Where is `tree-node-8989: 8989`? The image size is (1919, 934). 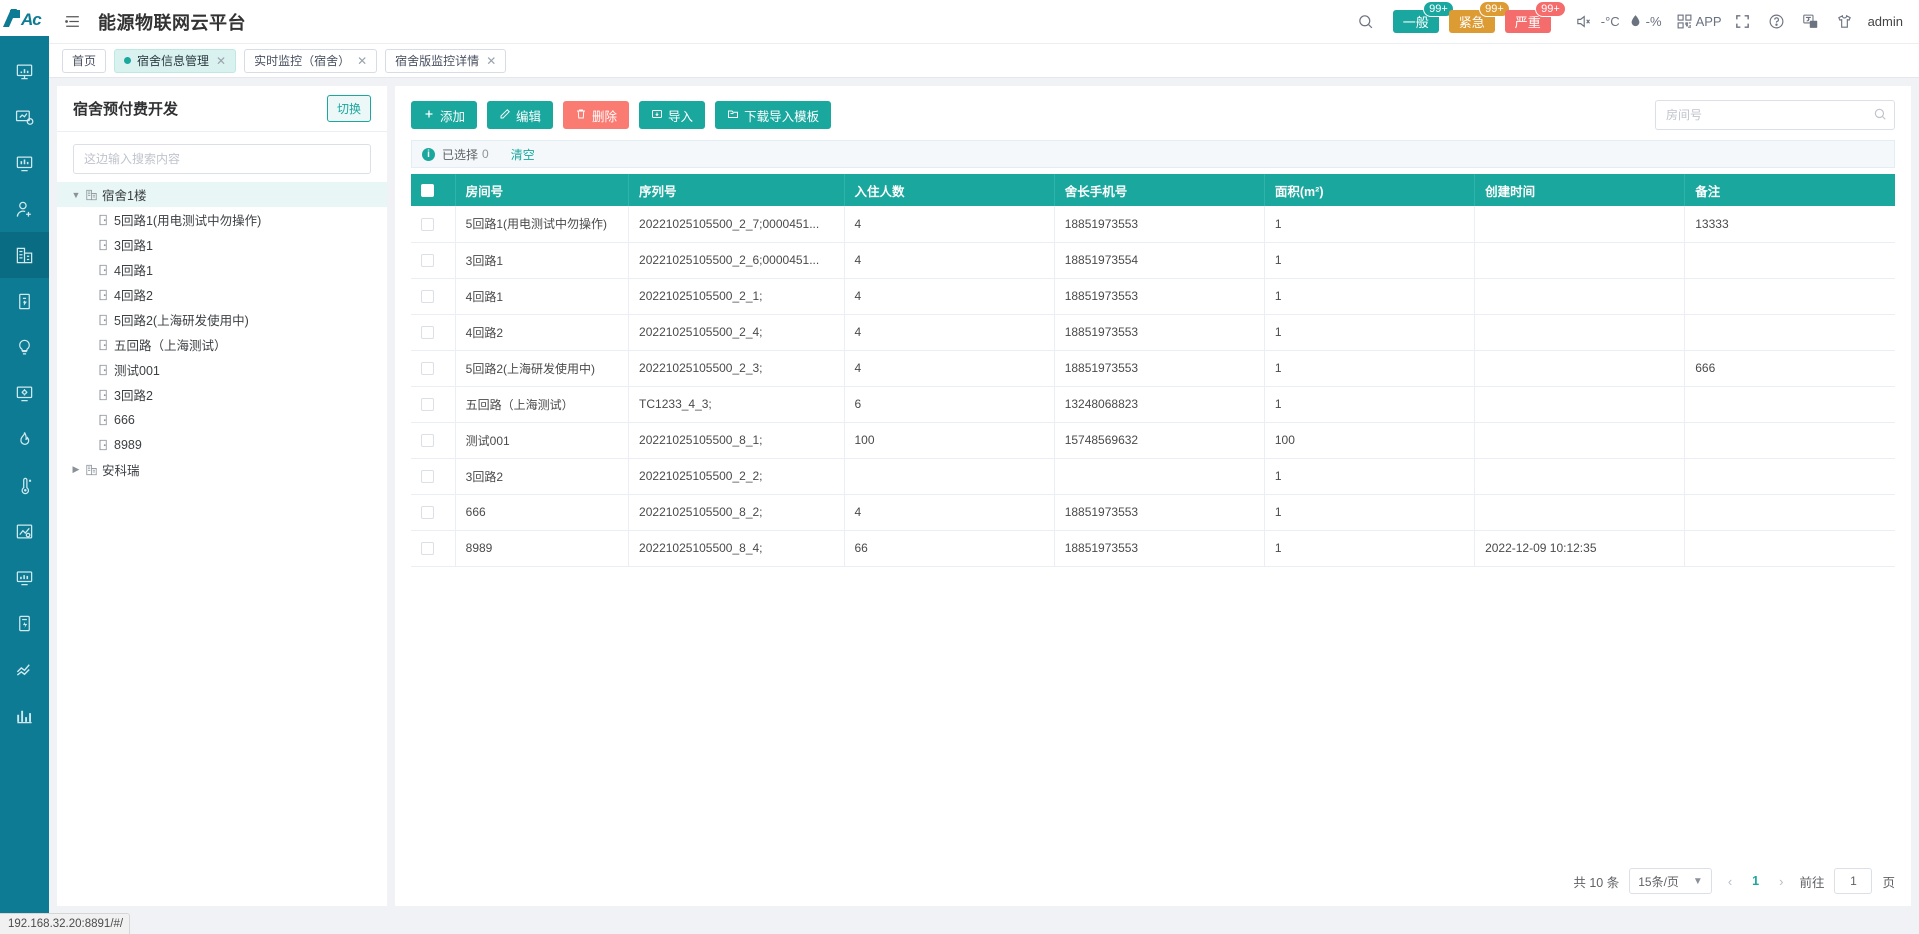 tree-node-8989: 8989 is located at coordinates (222, 444).